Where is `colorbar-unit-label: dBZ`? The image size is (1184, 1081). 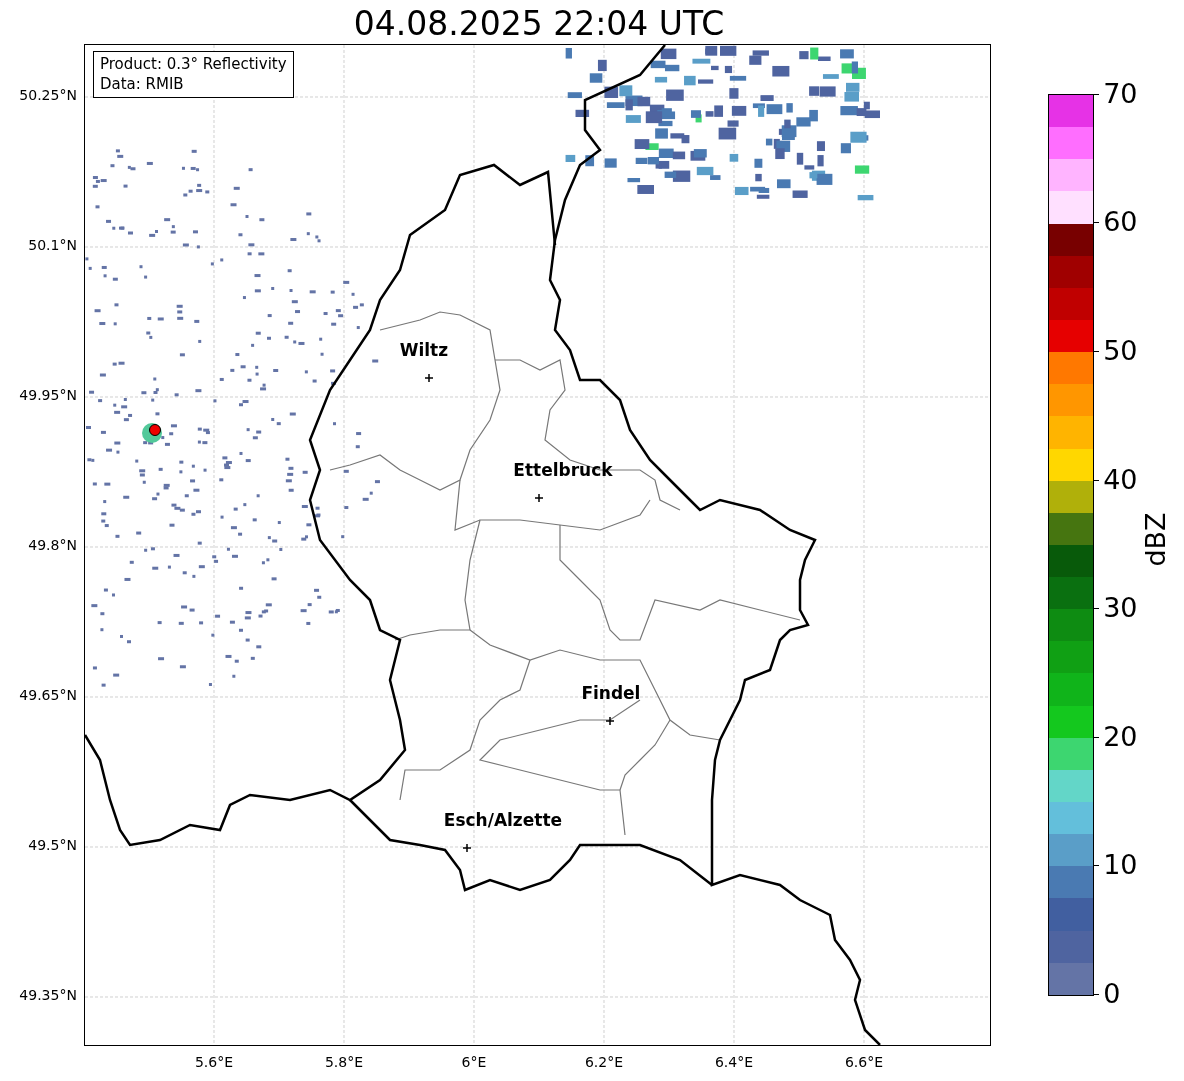
colorbar-unit-label: dBZ is located at coordinates (1155, 539).